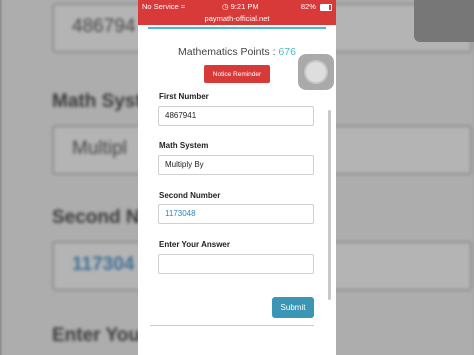 Image resolution: width=474 pixels, height=355 pixels. I want to click on assistive-touch-icon, so click(316, 72).